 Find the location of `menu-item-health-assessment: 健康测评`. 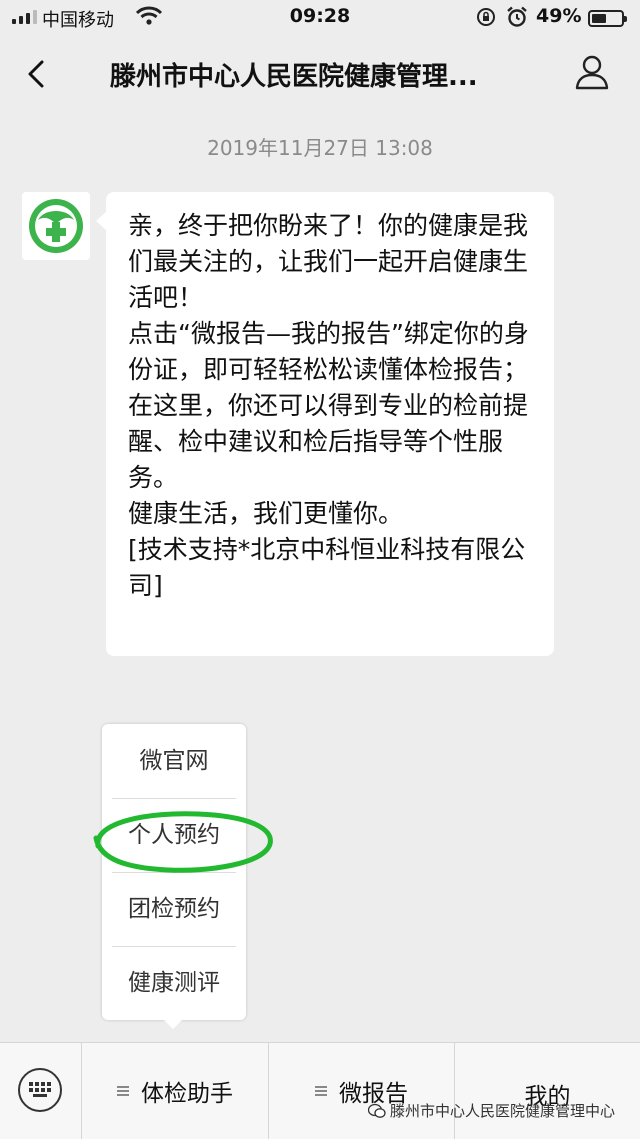

menu-item-health-assessment: 健康测评 is located at coordinates (174, 983).